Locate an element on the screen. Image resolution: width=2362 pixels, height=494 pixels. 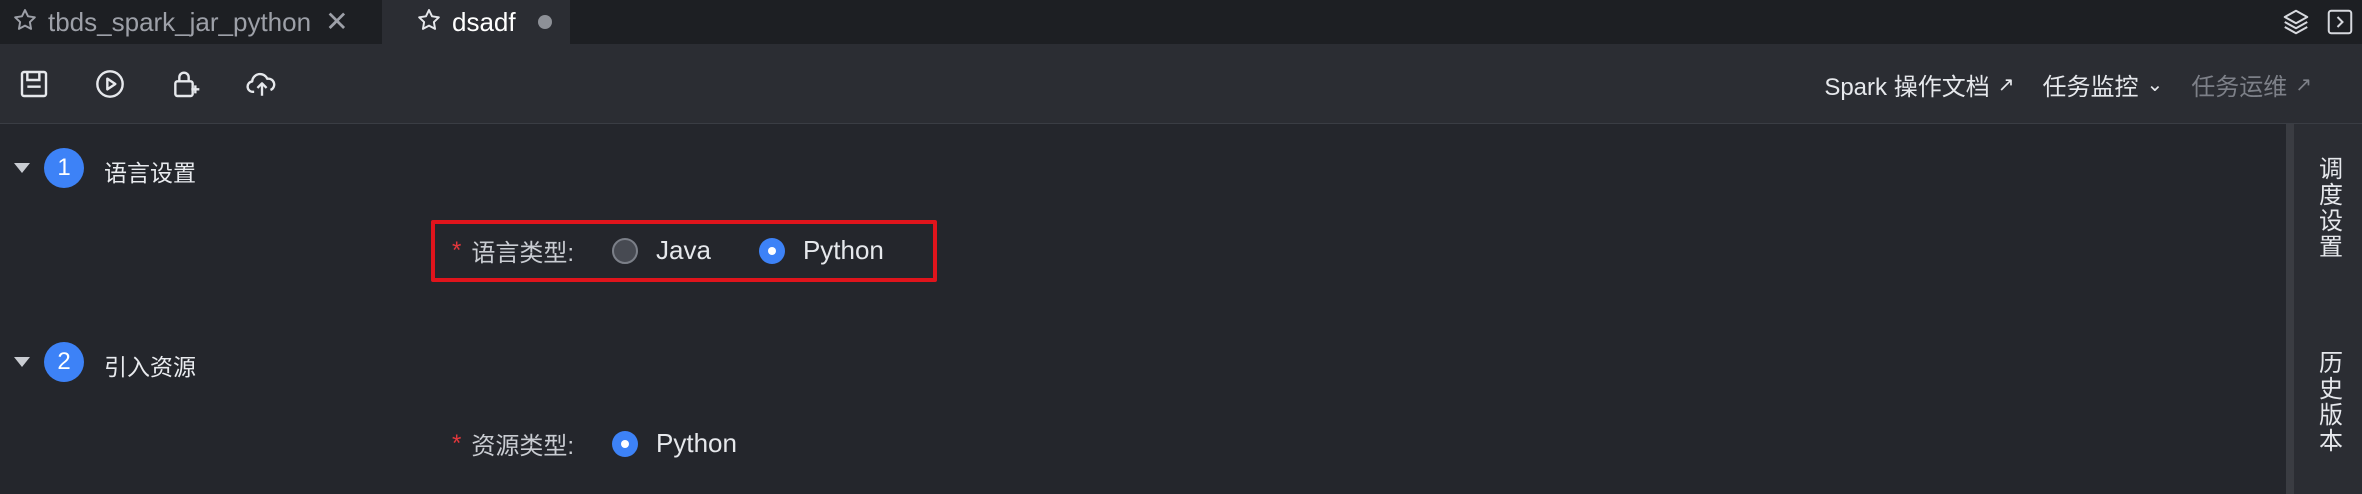
sidebar-tab-label: 调度设置 is located at coordinates (2328, 208).